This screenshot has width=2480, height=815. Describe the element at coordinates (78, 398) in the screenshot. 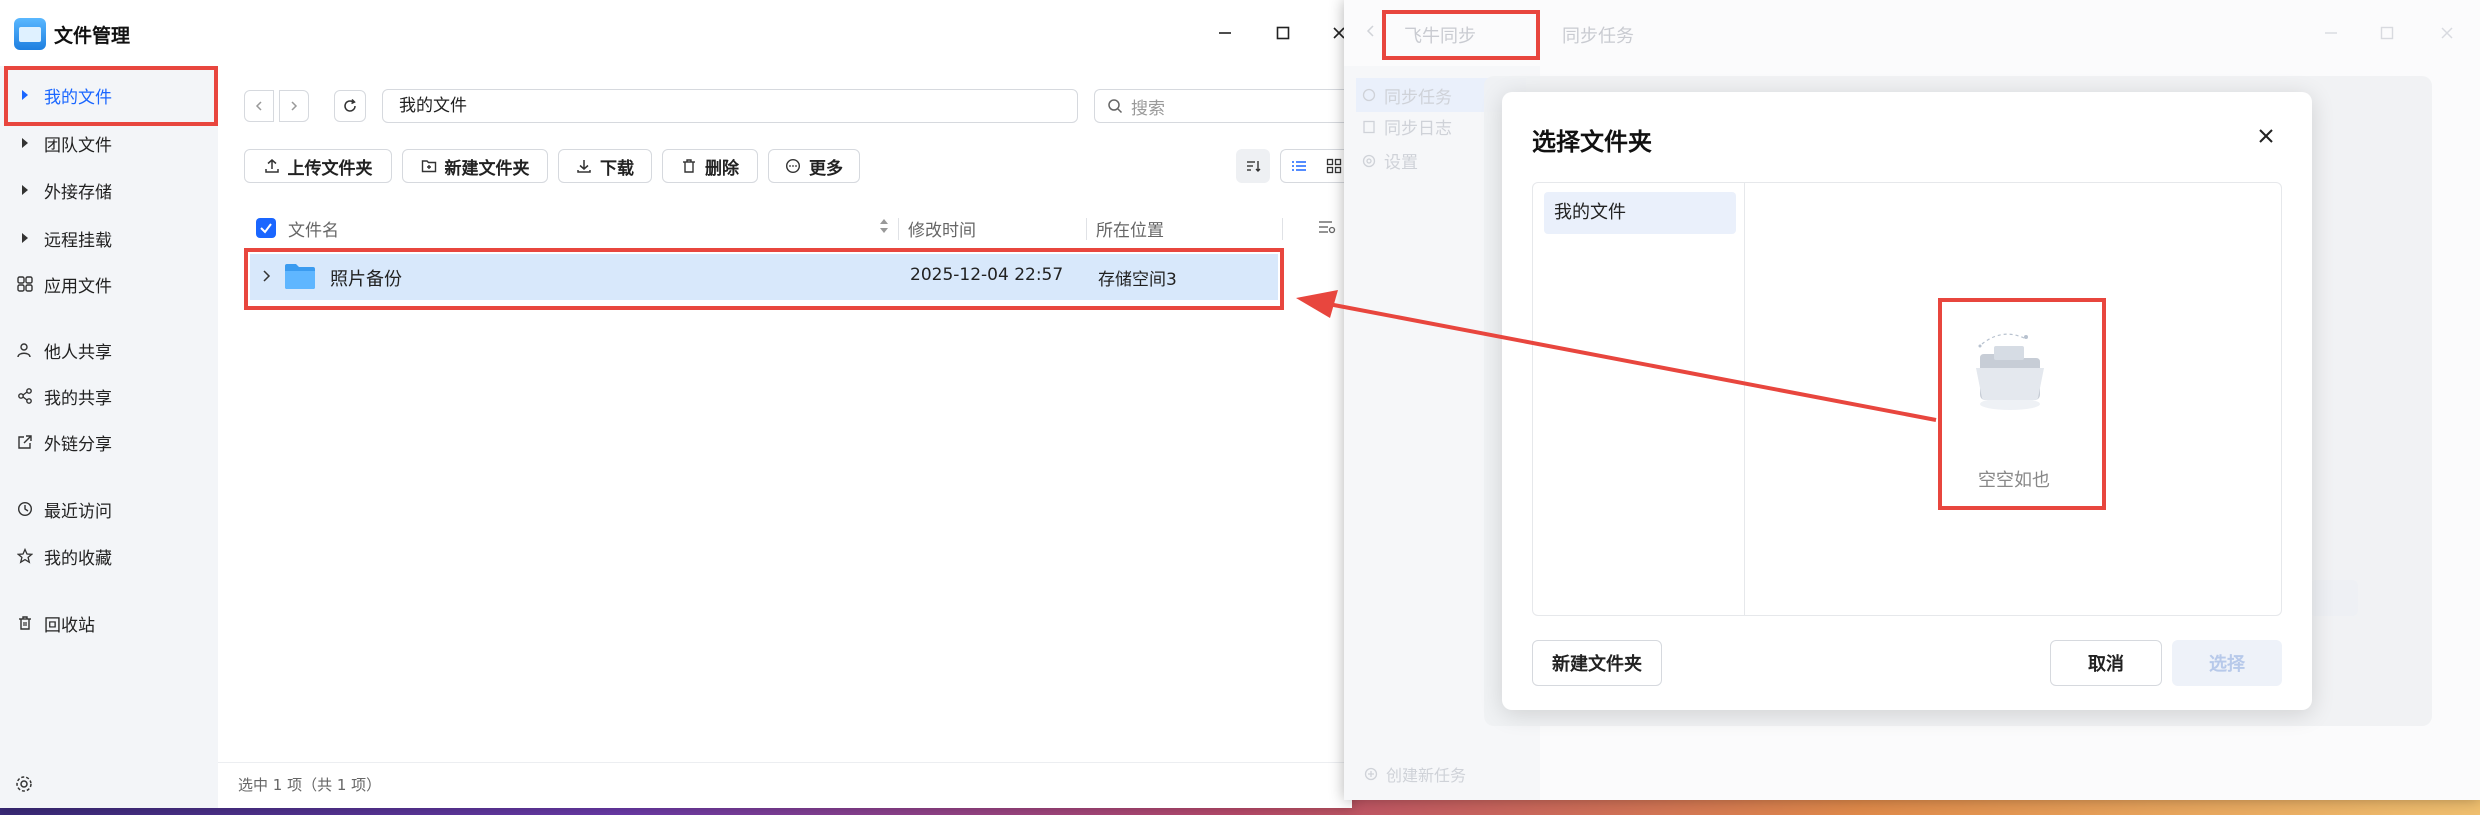

I see `sidebar-item-label: 我的共享` at that location.